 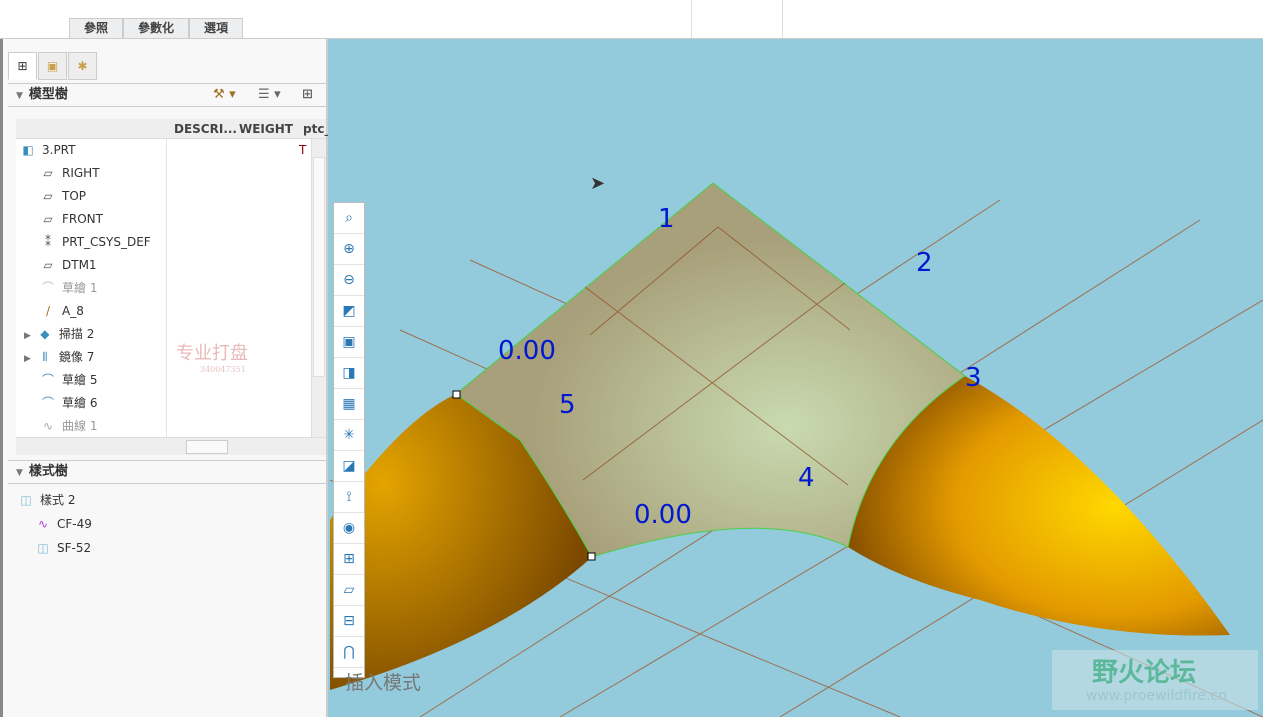 I want to click on visibility-icon: ◉, so click(x=349, y=528).